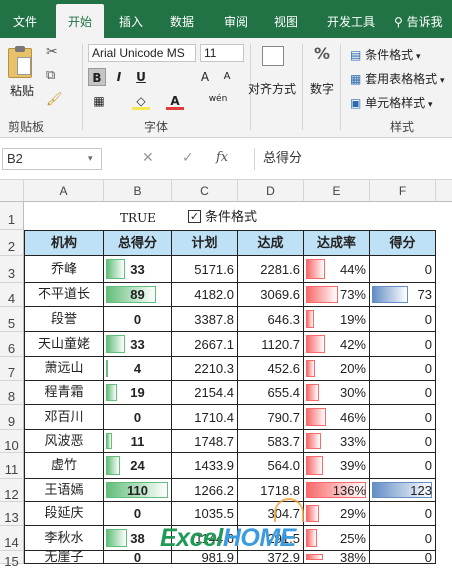  I want to click on cell-done: 655.4, so click(271, 393).